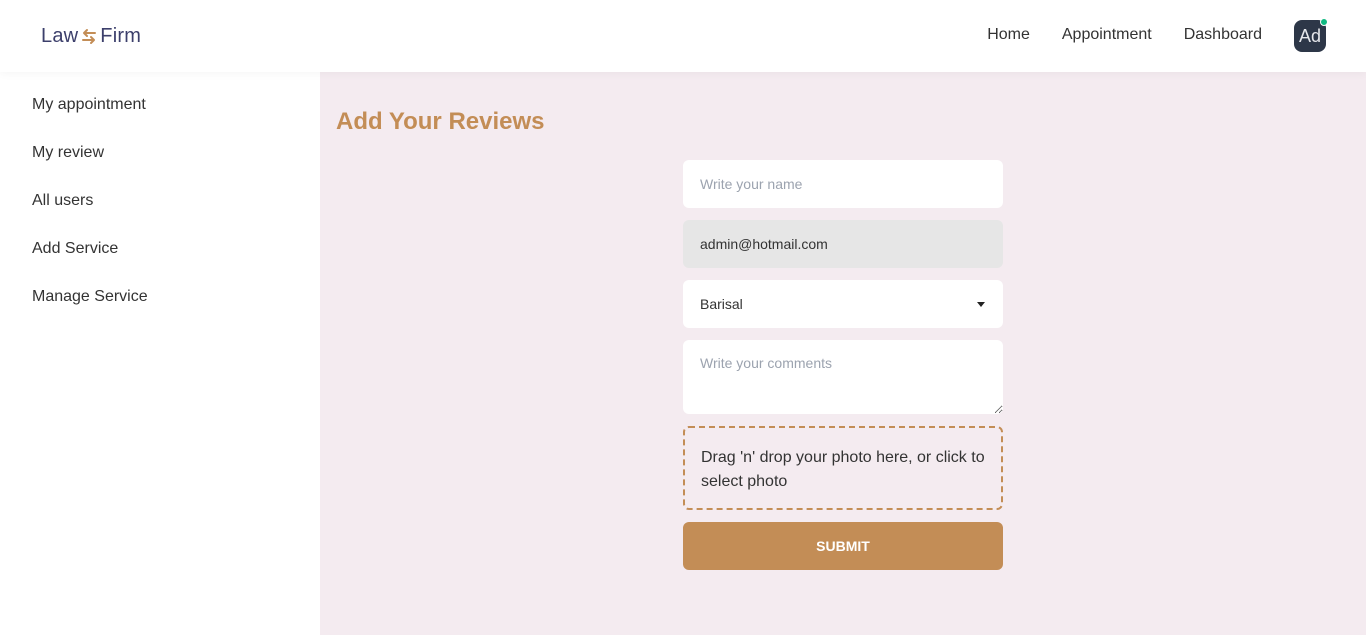  I want to click on arrows-exchange-icon, so click(89, 36).